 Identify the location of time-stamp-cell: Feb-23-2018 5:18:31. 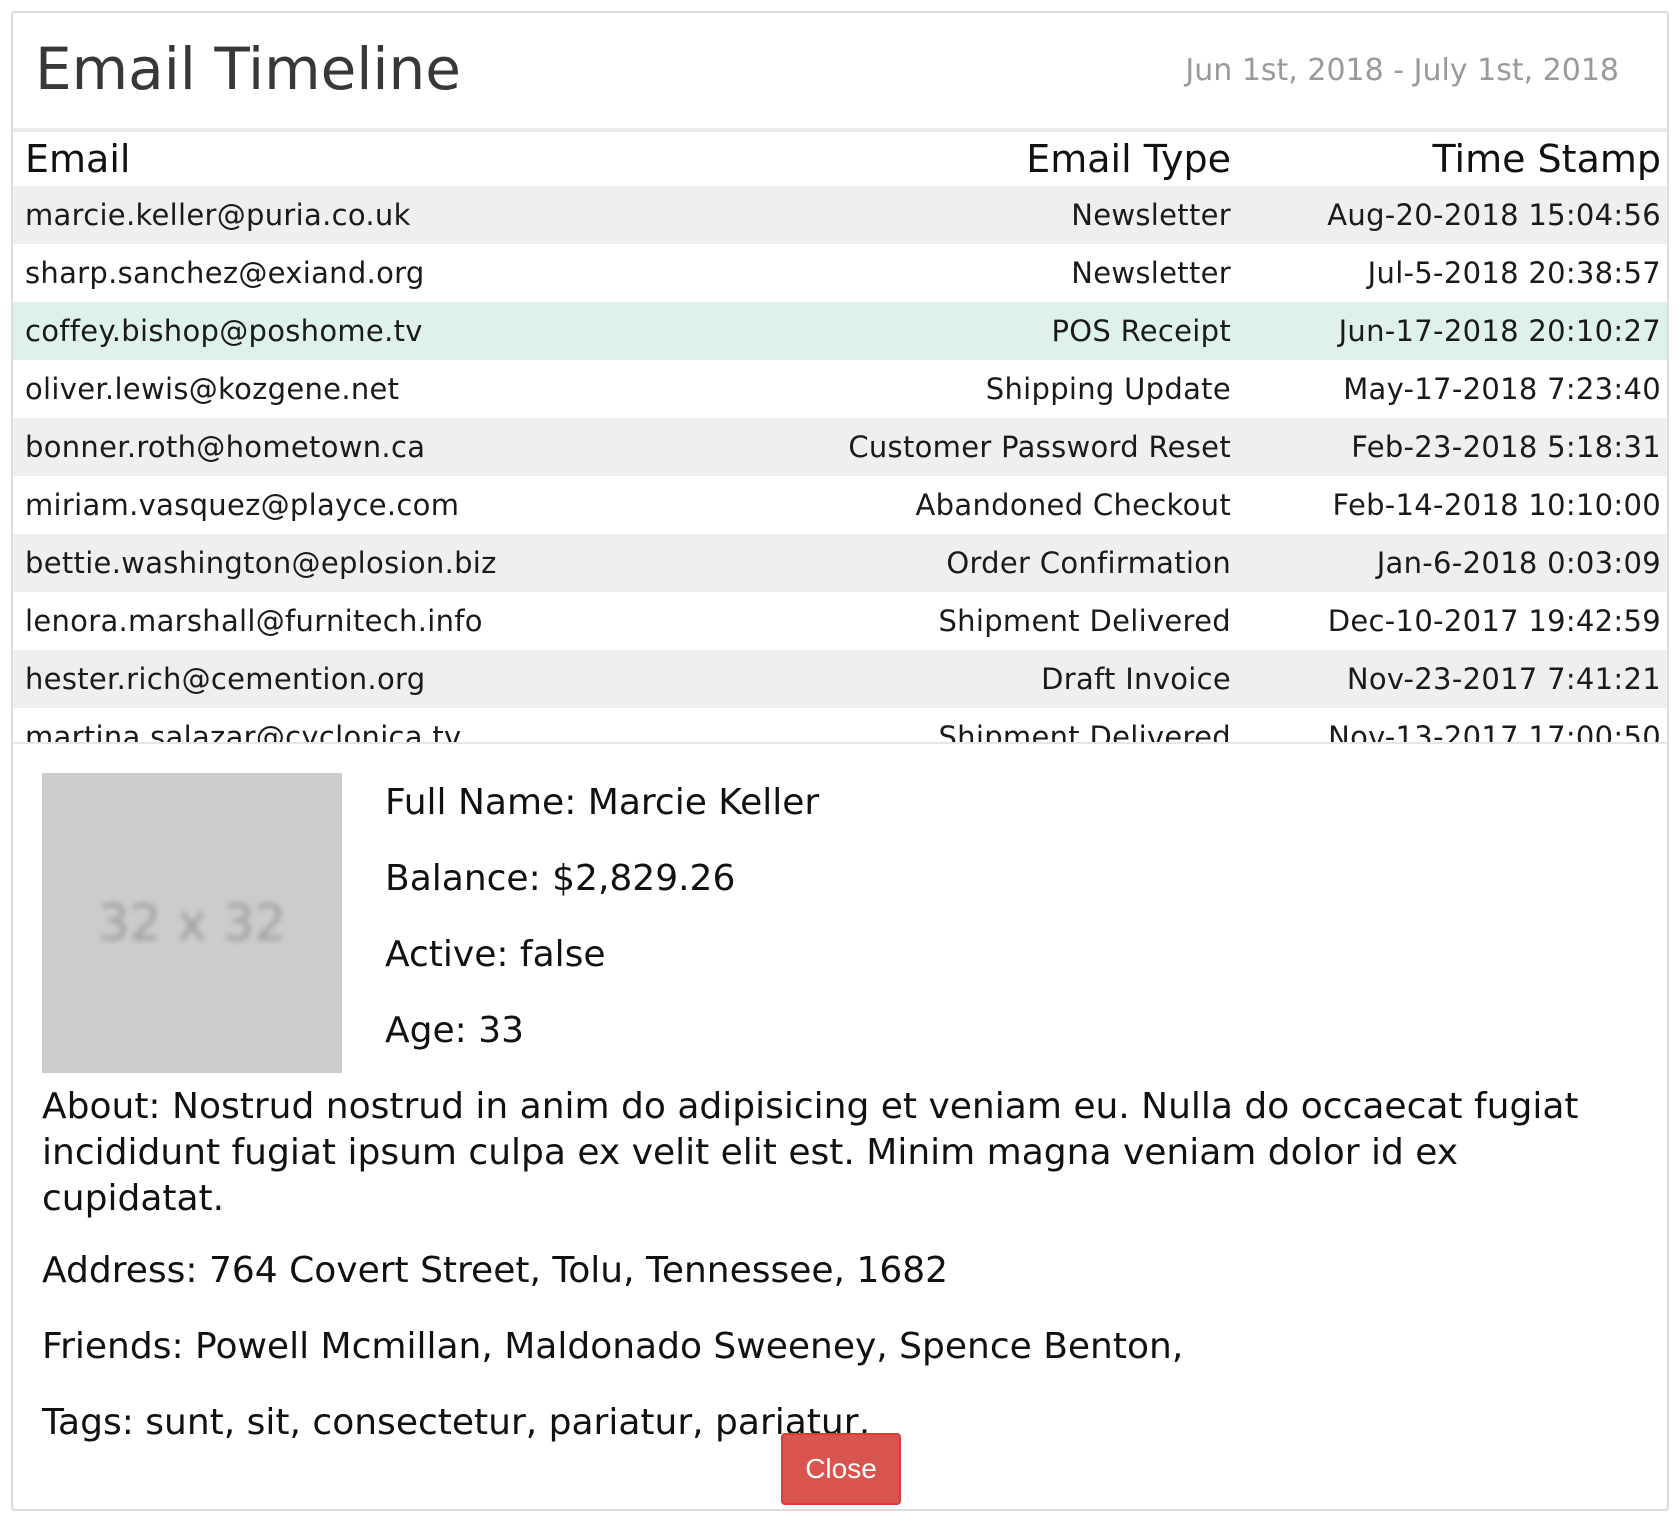
(1506, 447).